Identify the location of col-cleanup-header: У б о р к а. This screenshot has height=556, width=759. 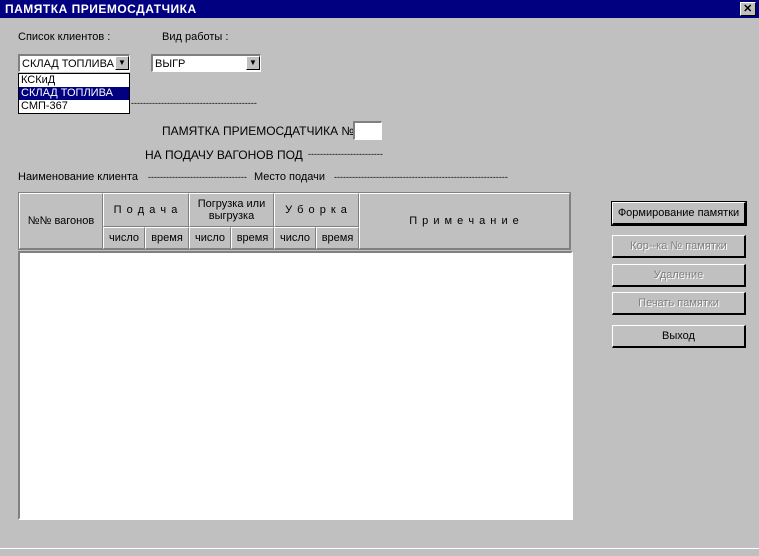
(316, 210).